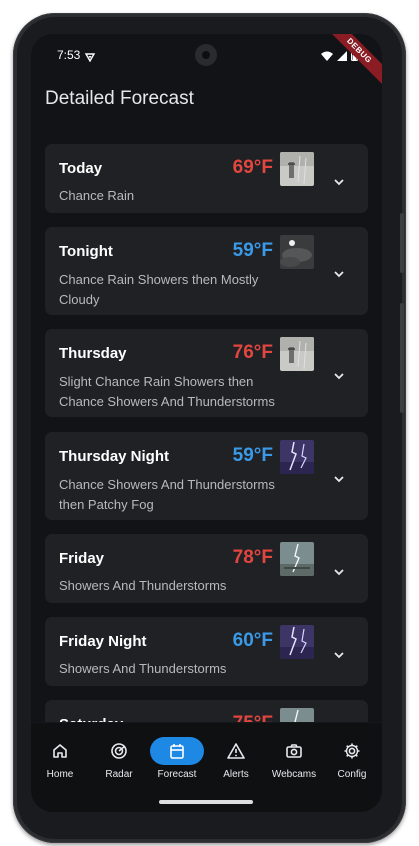 The width and height of the screenshot is (419, 846). What do you see at coordinates (177, 774) in the screenshot?
I see `nav-label: Forecast` at bounding box center [177, 774].